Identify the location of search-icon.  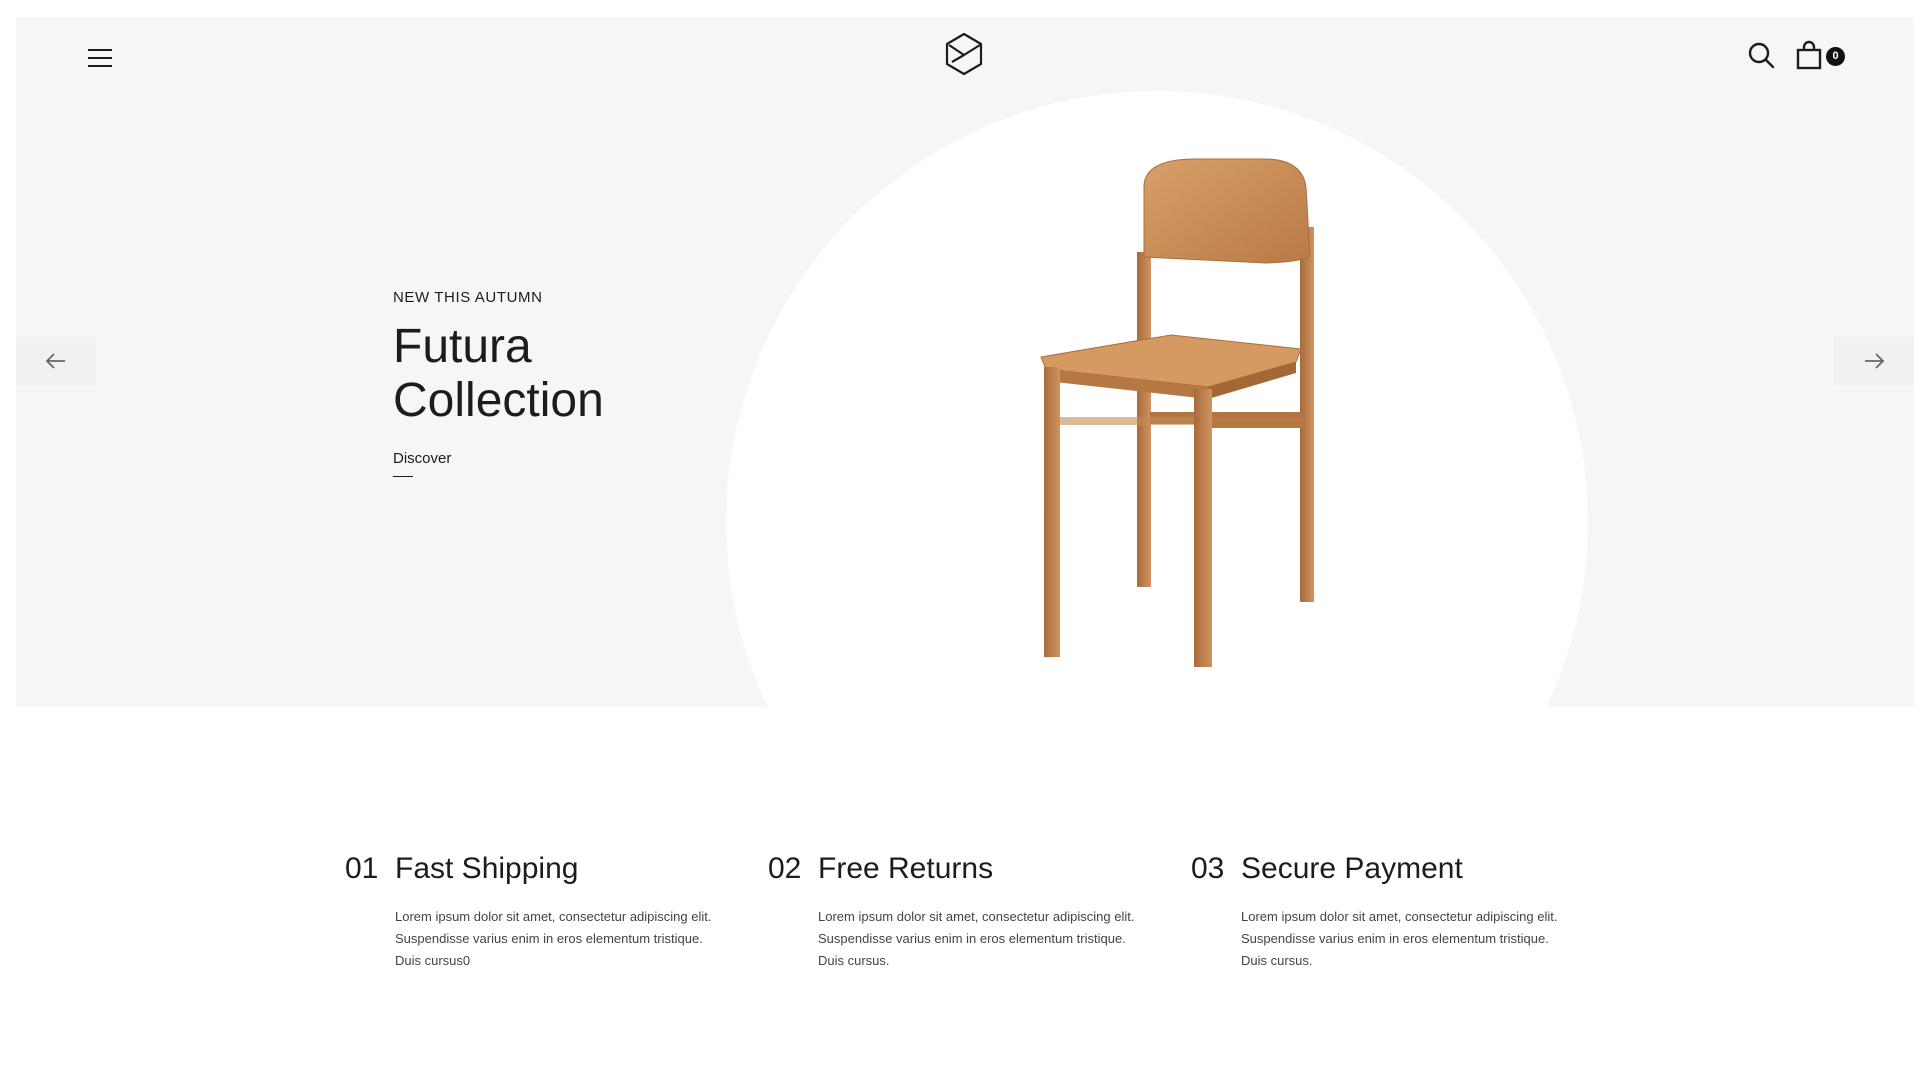
(1761, 55).